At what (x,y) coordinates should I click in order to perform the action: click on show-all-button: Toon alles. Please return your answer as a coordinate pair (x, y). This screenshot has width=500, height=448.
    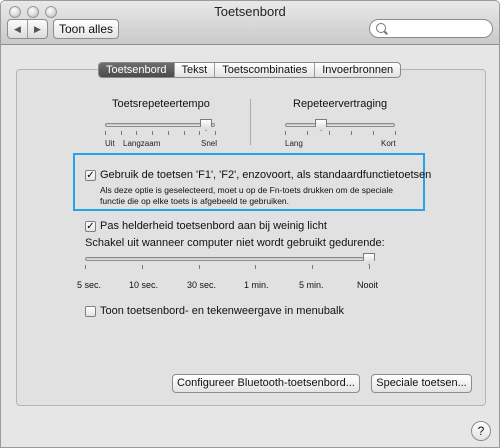
    Looking at the image, I should click on (86, 29).